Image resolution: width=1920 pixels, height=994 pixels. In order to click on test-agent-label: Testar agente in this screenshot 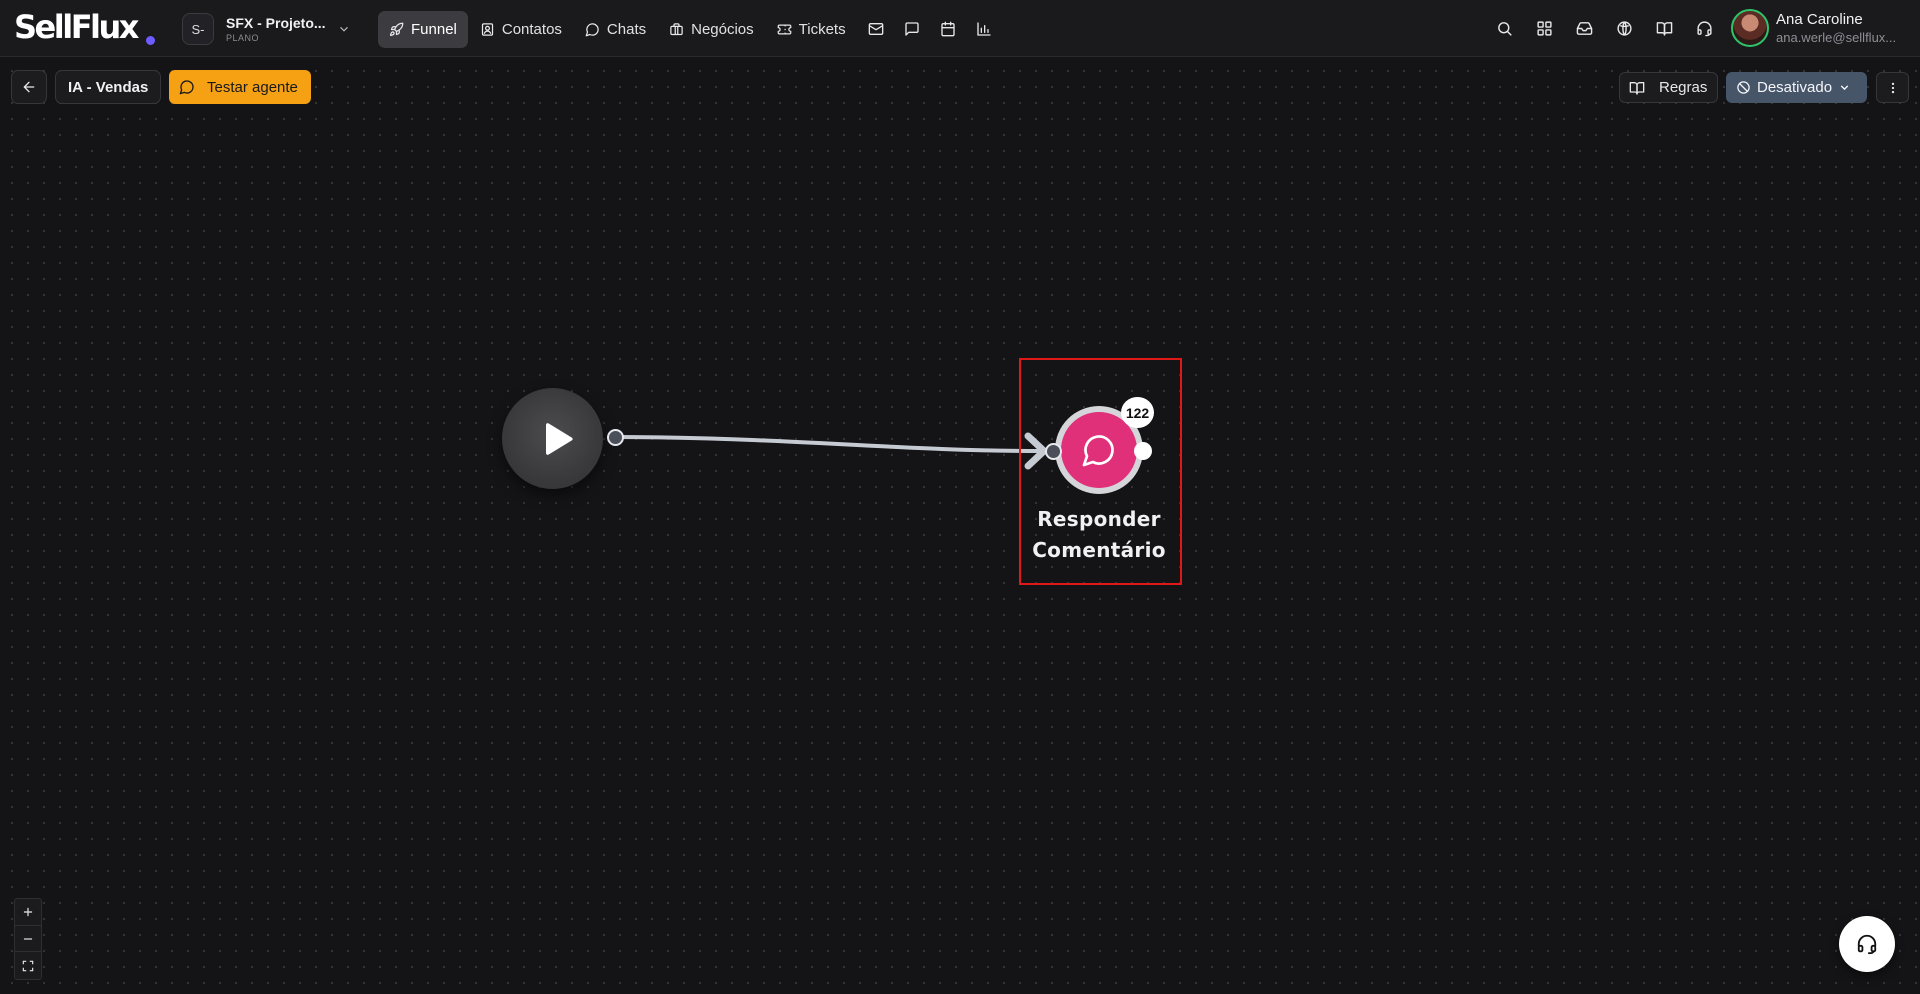, I will do `click(252, 87)`.